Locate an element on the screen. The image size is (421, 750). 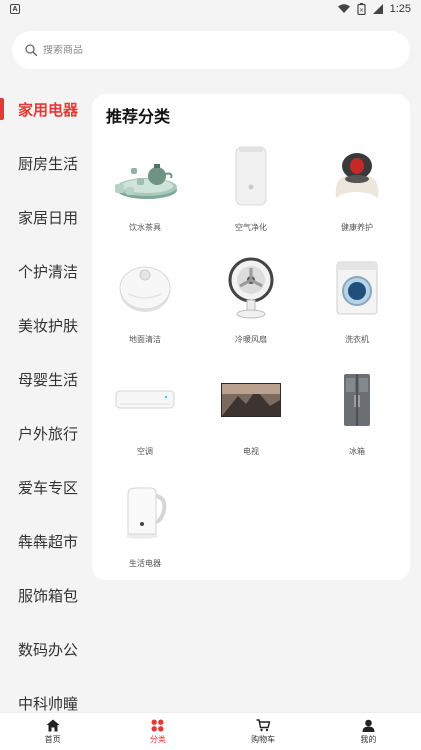
nav-label: 我的 is located at coordinates (368, 739).